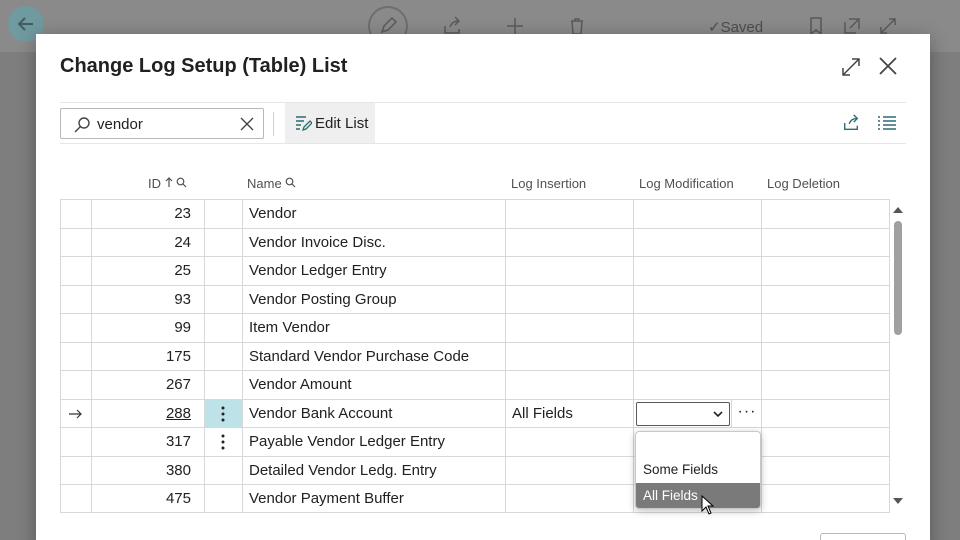 This screenshot has height=540, width=960. I want to click on toolbar-divider, so click(273, 124).